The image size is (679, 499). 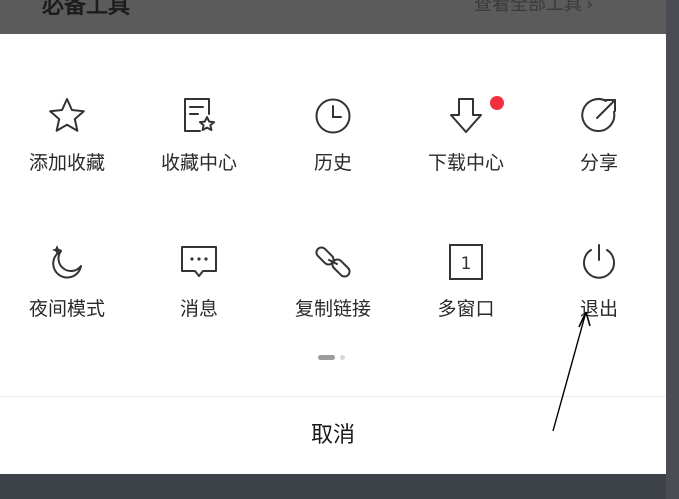 What do you see at coordinates (333, 116) in the screenshot?
I see `clock-icon` at bounding box center [333, 116].